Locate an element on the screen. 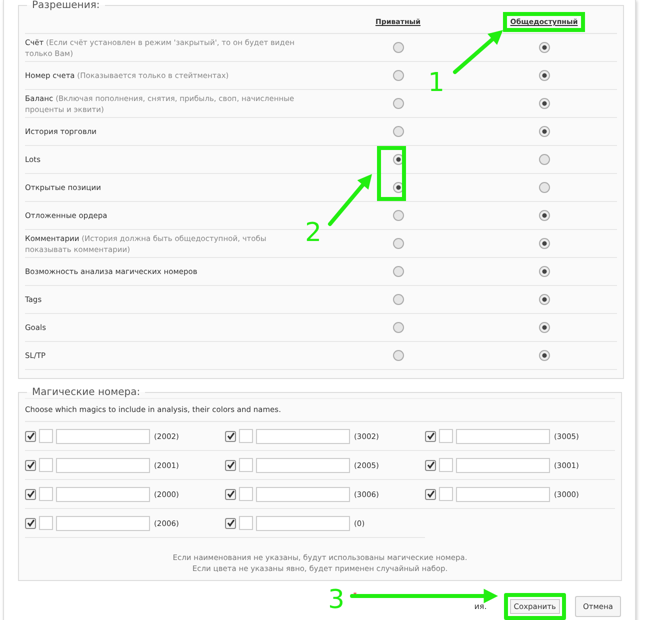  section-title: Магические номера: is located at coordinates (86, 392).